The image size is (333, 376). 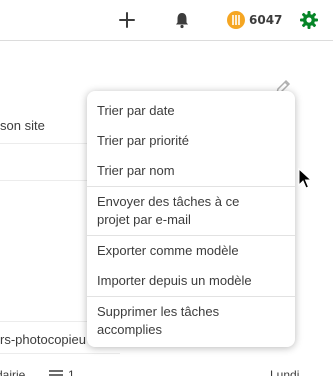 What do you see at coordinates (130, 329) in the screenshot?
I see `menu-item-label: accomplies` at bounding box center [130, 329].